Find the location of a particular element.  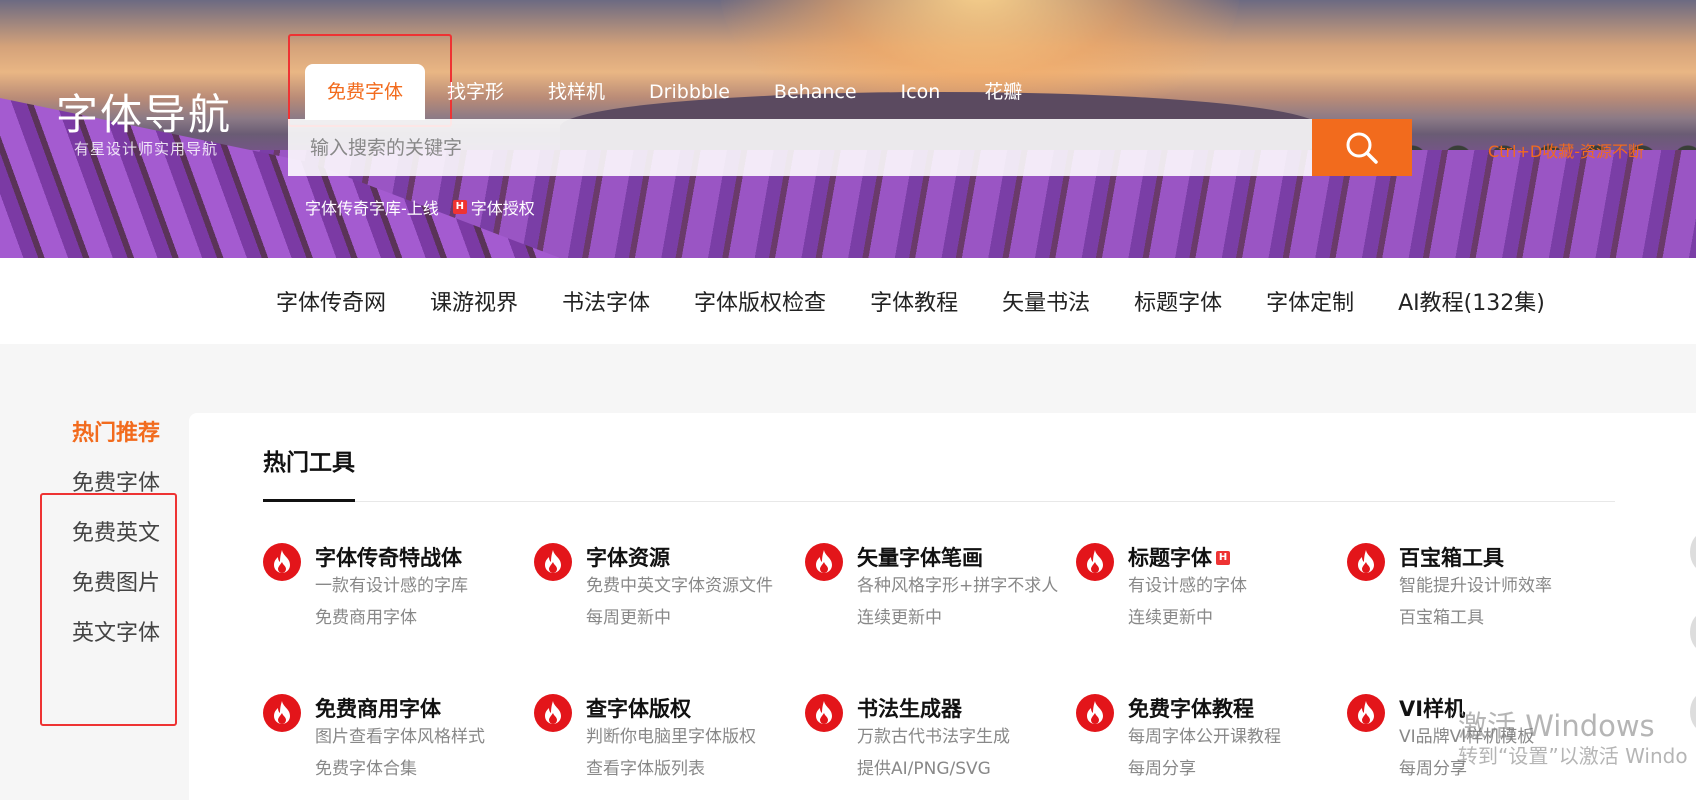

tool-name-text: 百宝箱工具 is located at coordinates (1451, 558).